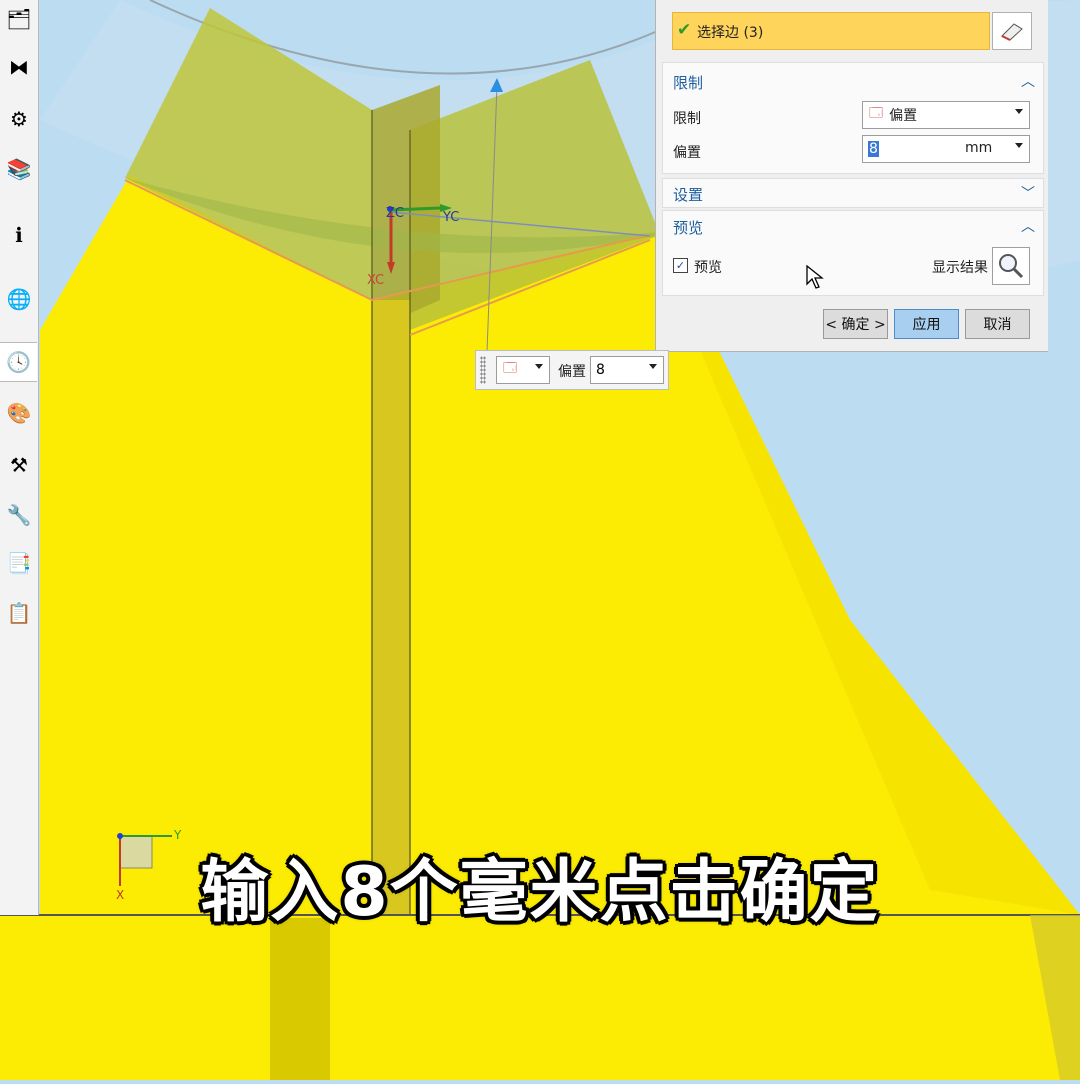 The width and height of the screenshot is (1080, 1084). Describe the element at coordinates (19, 299) in the screenshot. I see `web-browser-icon: 🌐` at that location.